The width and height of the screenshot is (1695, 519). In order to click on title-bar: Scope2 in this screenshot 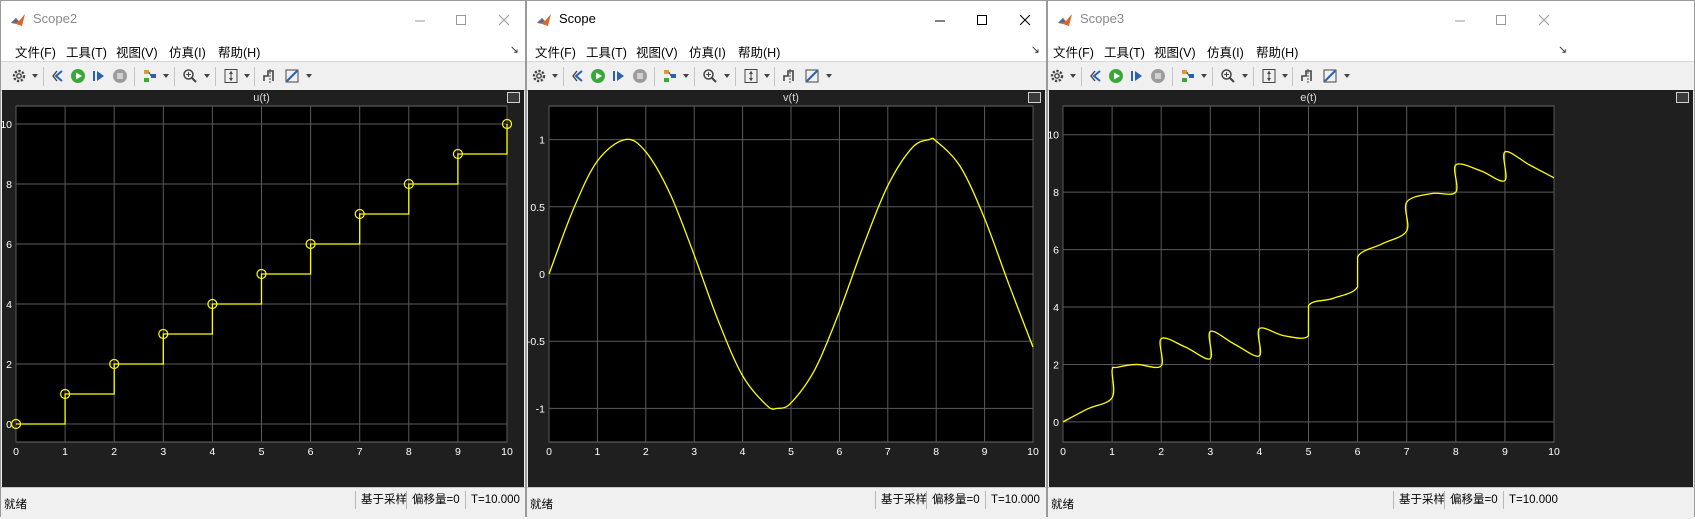, I will do `click(263, 20)`.